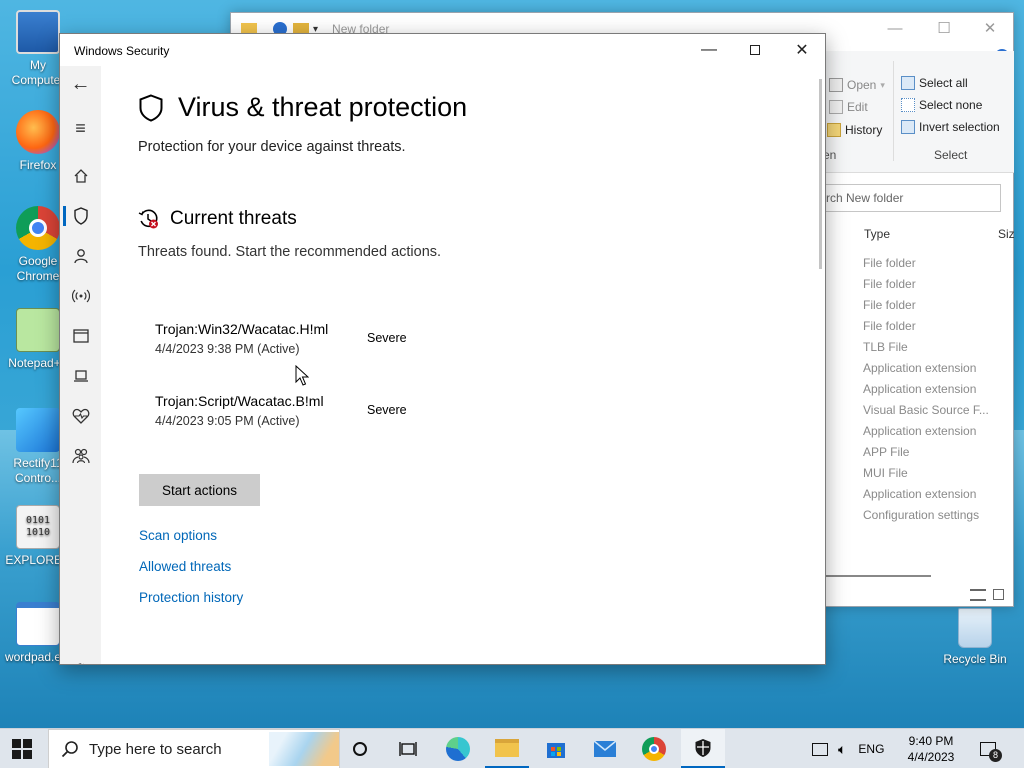 This screenshot has height=768, width=1024. Describe the element at coordinates (69, 749) in the screenshot. I see `search-icon` at that location.